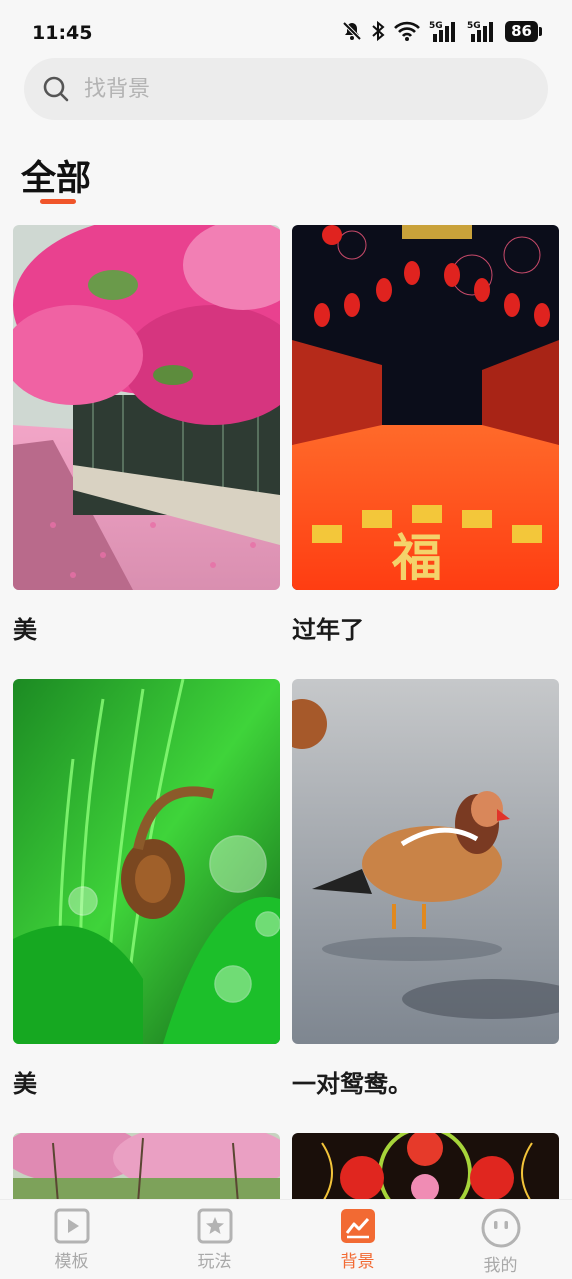 The width and height of the screenshot is (572, 1279). I want to click on card-thumbnail-red-flowers, so click(425, 1168).